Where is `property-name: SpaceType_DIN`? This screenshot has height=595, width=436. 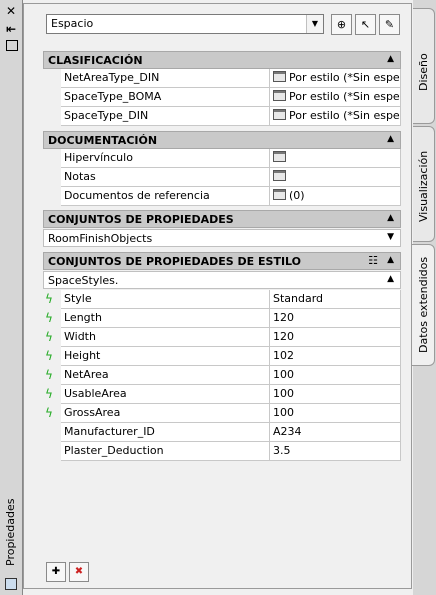 property-name: SpaceType_DIN is located at coordinates (165, 116).